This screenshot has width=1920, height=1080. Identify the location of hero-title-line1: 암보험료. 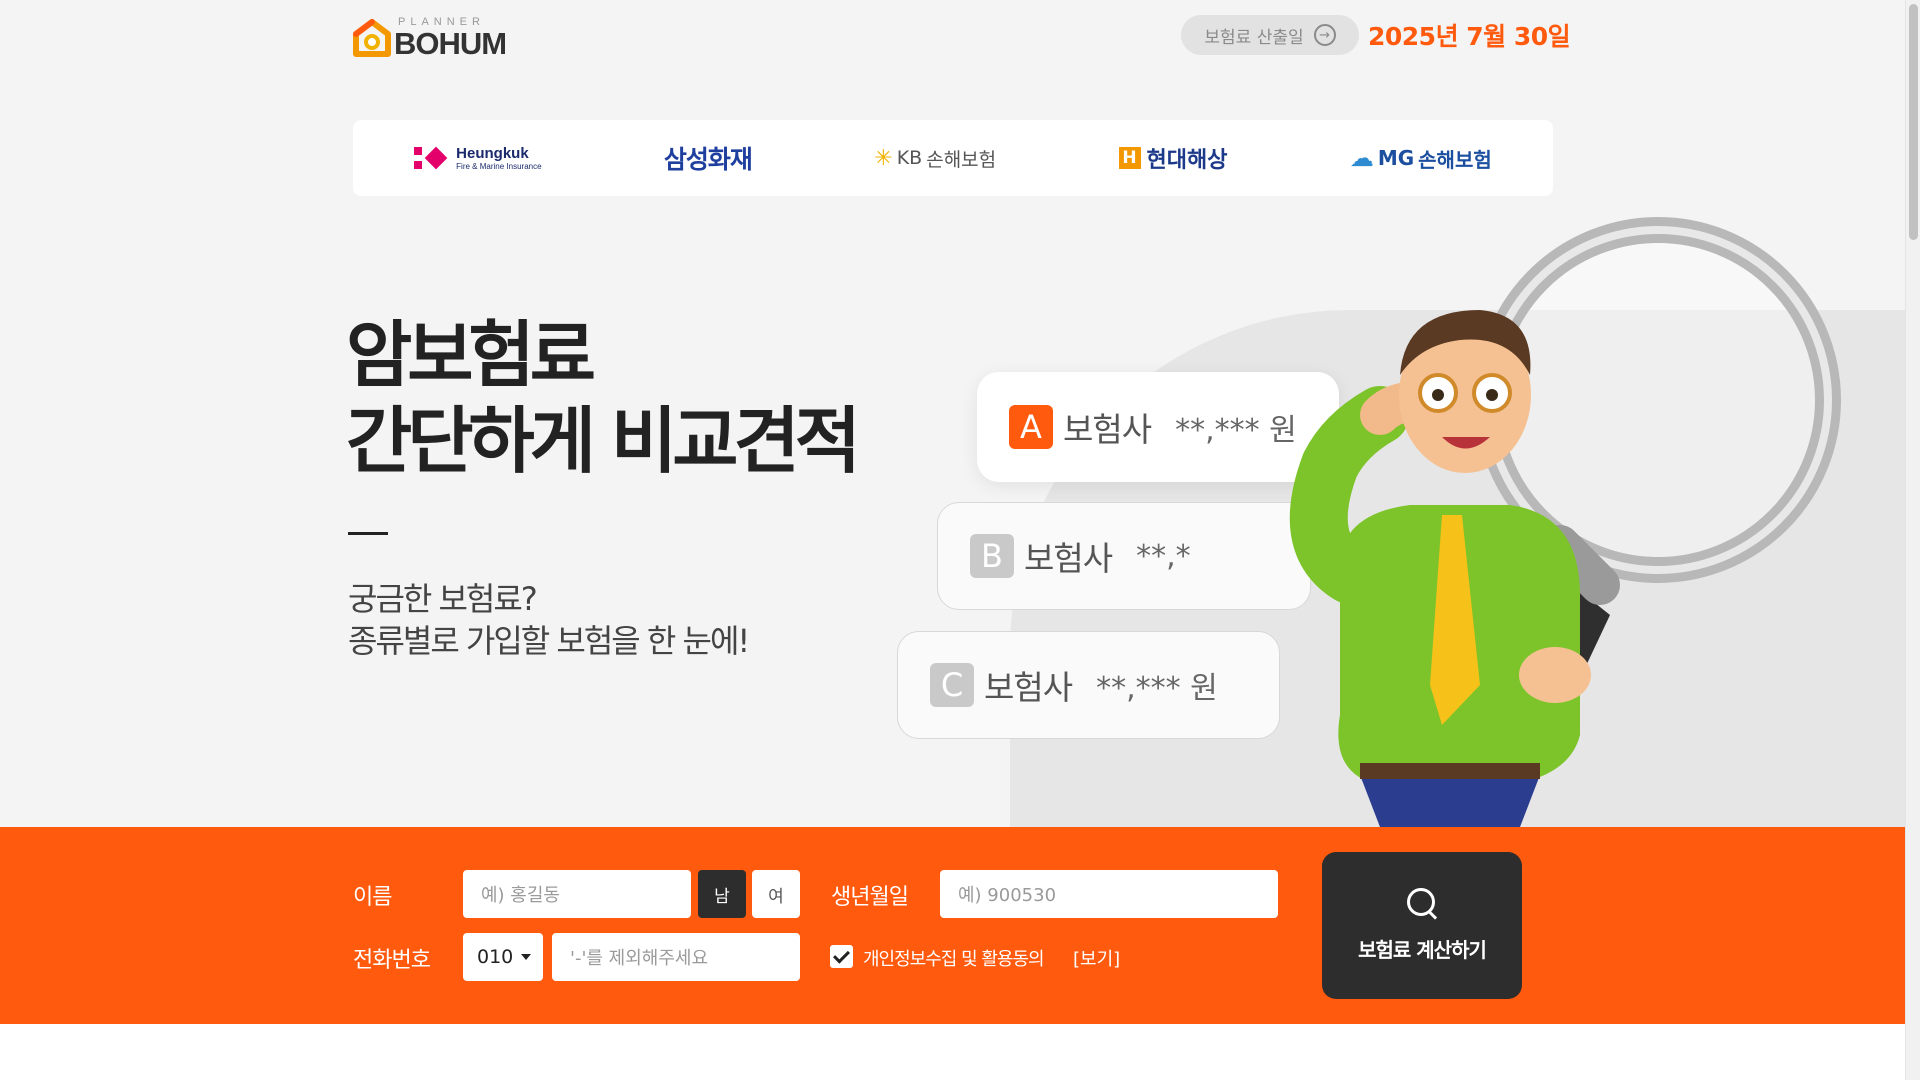
(471, 355).